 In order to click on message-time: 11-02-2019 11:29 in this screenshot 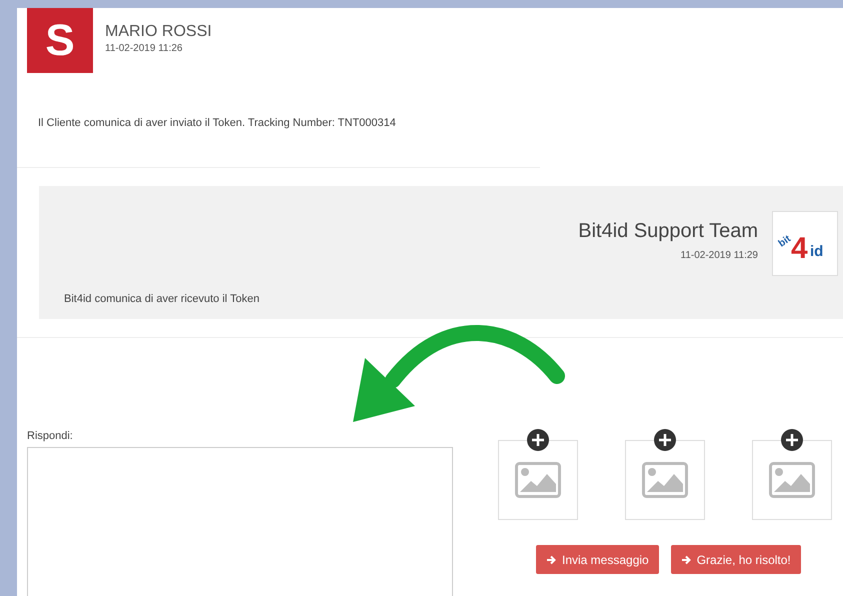, I will do `click(719, 256)`.